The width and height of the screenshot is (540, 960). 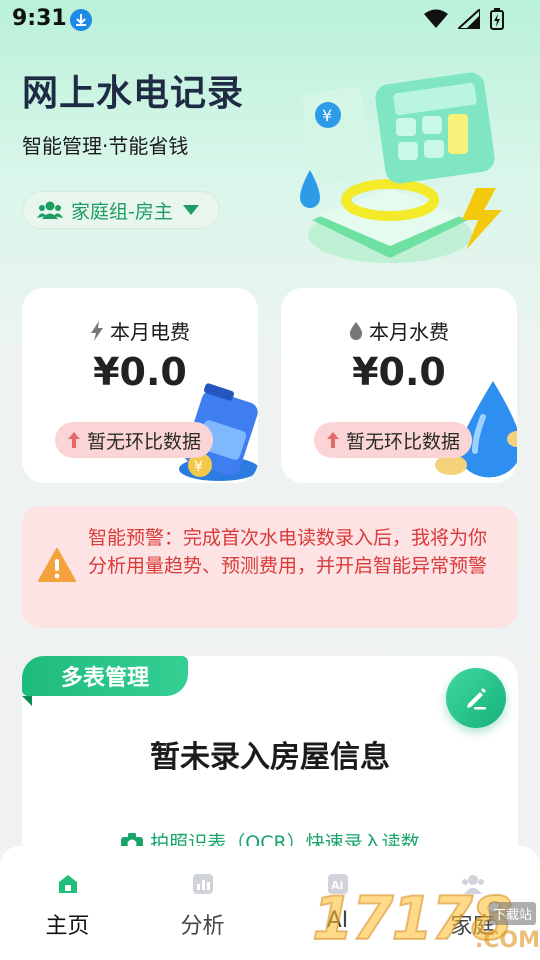 I want to click on water-badge-text: 暂无环比数据, so click(x=403, y=441).